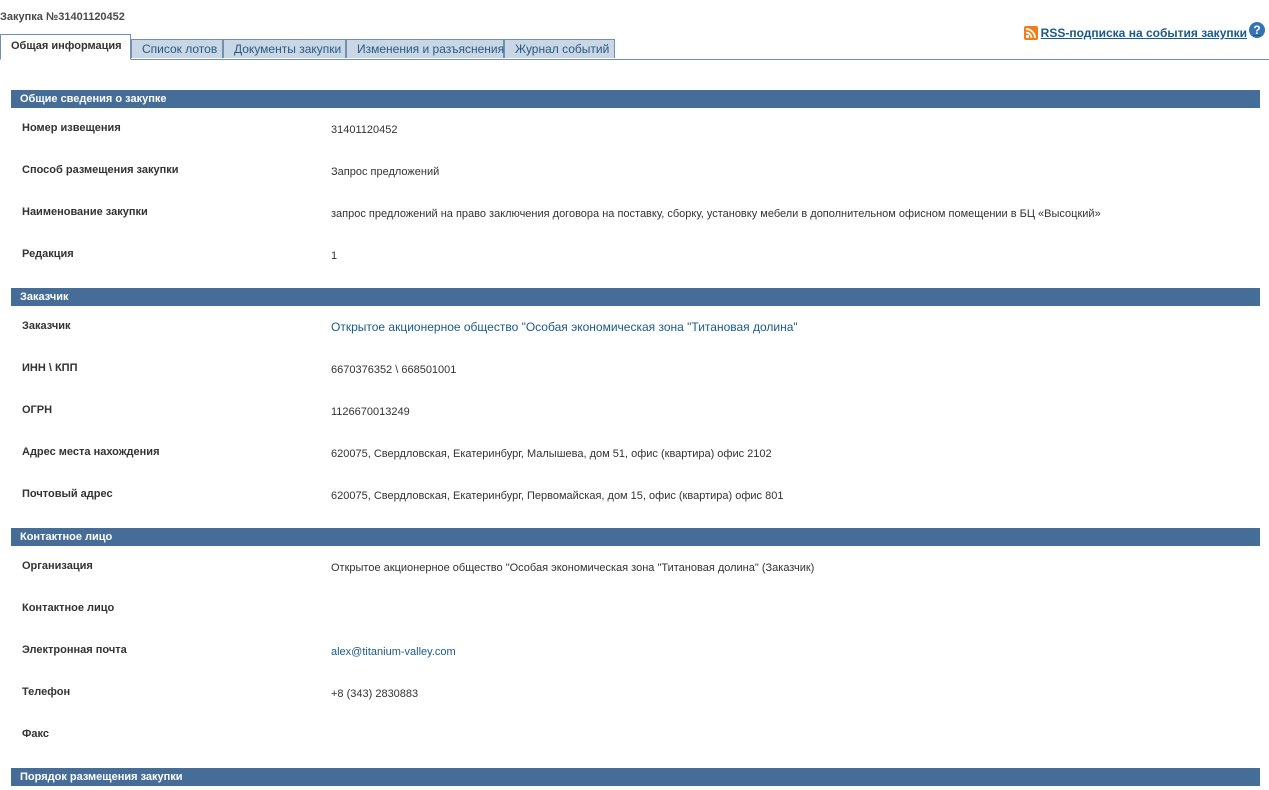  I want to click on field-label: Адрес места нахождения, so click(91, 452).